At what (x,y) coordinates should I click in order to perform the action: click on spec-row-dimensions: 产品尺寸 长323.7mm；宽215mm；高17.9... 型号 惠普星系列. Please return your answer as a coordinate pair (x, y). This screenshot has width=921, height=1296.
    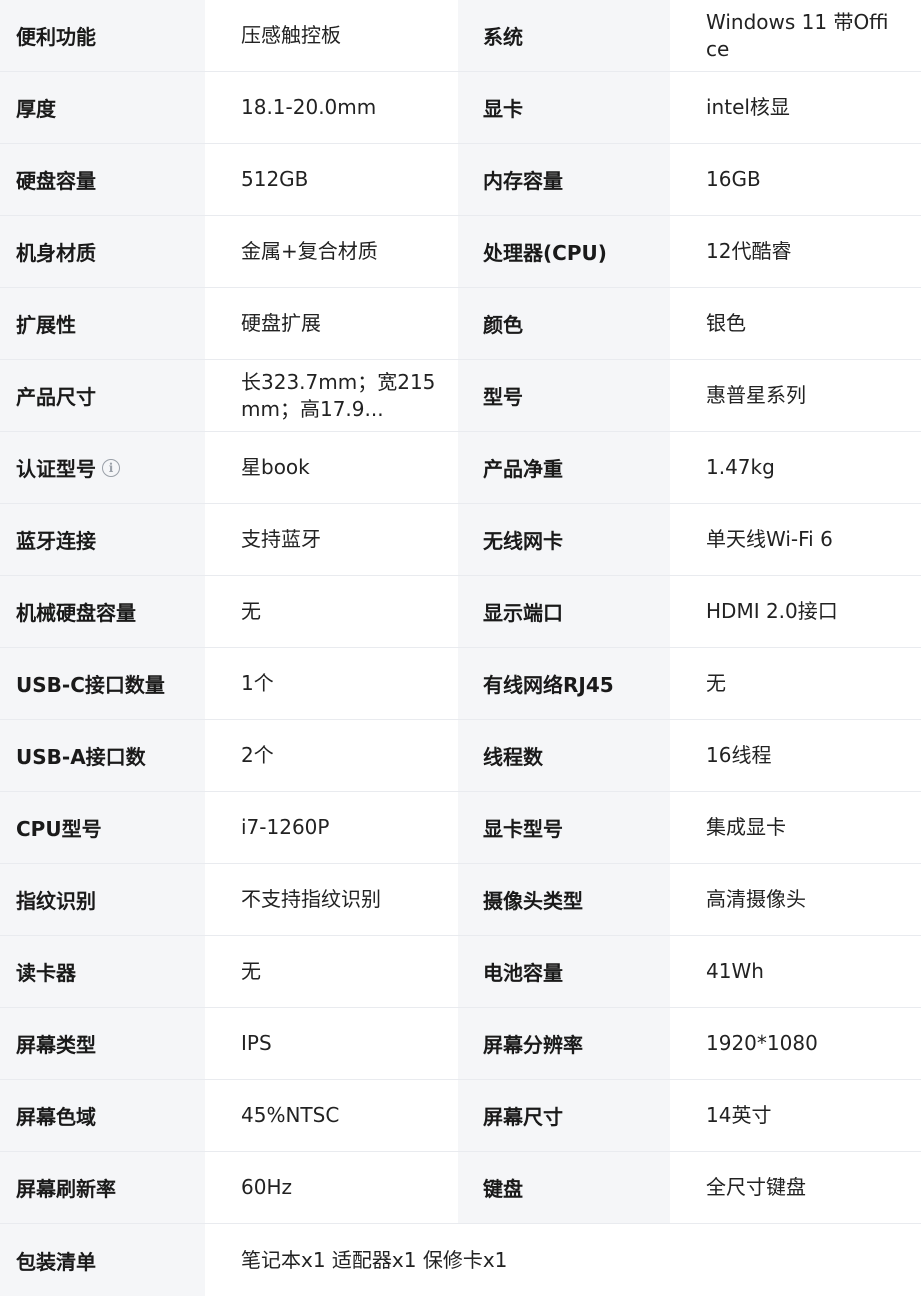
    Looking at the image, I should click on (460, 396).